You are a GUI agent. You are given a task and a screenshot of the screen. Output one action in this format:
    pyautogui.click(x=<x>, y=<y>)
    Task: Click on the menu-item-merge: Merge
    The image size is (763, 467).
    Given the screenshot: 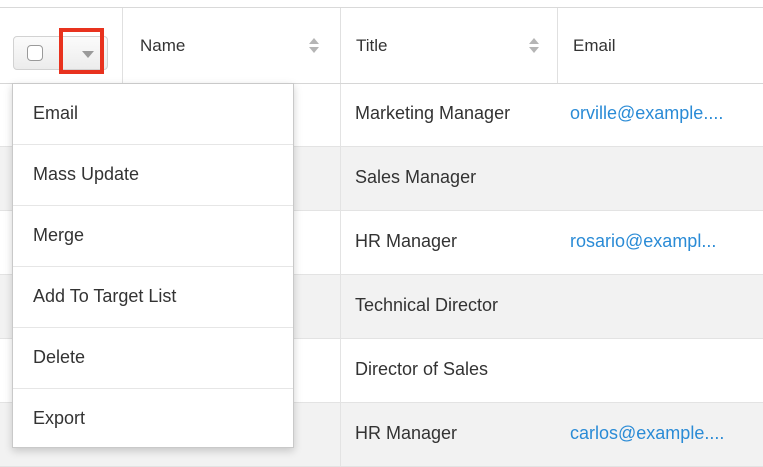 What is the action you would take?
    pyautogui.click(x=153, y=236)
    